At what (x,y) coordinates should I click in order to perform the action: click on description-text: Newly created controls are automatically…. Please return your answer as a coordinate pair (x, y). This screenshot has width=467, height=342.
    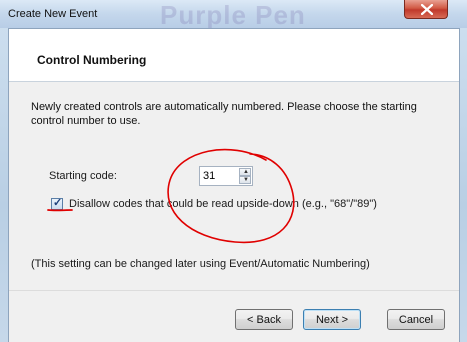
    Looking at the image, I should click on (224, 114).